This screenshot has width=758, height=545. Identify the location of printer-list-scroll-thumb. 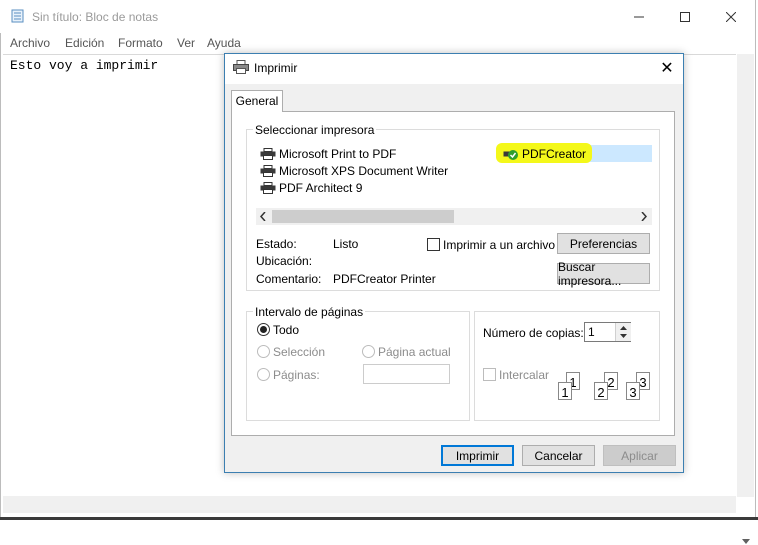
(363, 216).